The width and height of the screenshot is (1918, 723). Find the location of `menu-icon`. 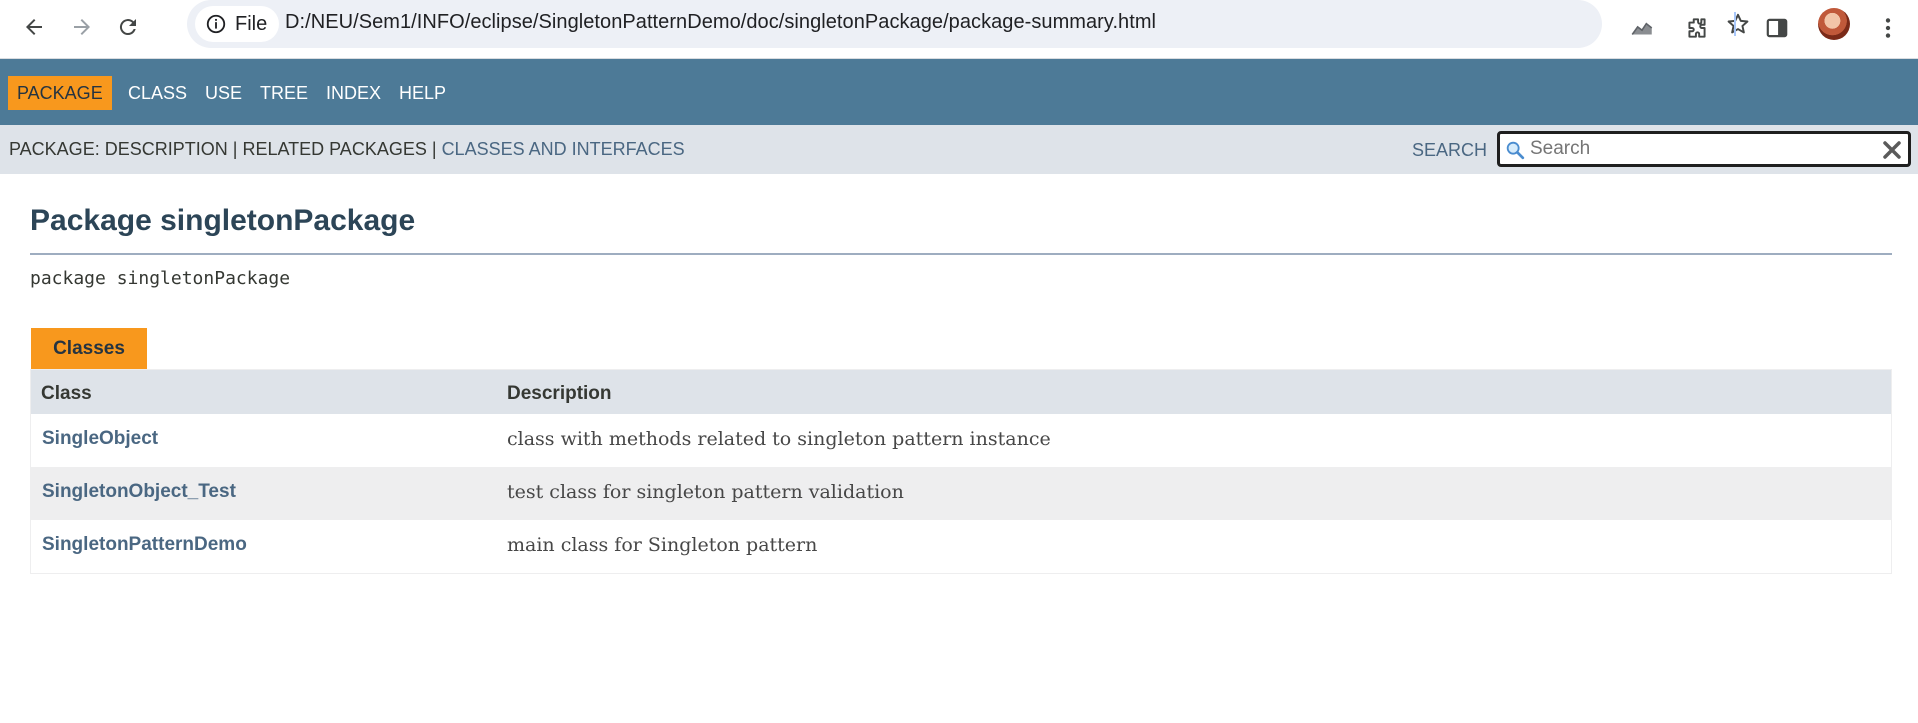

menu-icon is located at coordinates (1888, 28).